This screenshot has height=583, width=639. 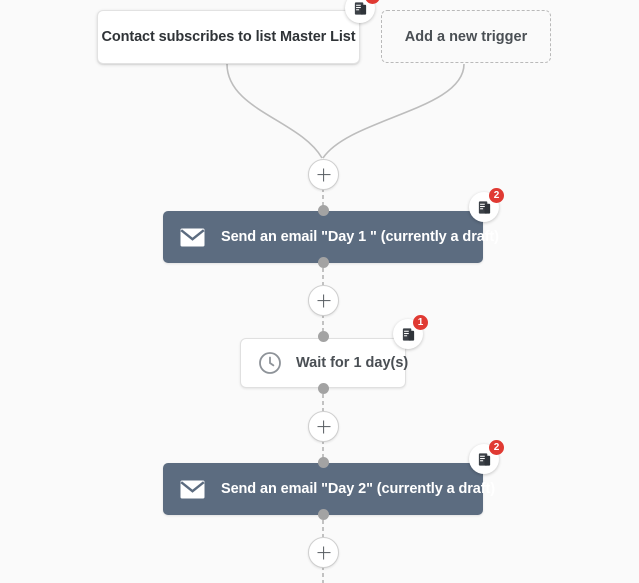 I want to click on trigger-contact-subscribes-label: Contact subscribes to list Master List, so click(x=228, y=37).